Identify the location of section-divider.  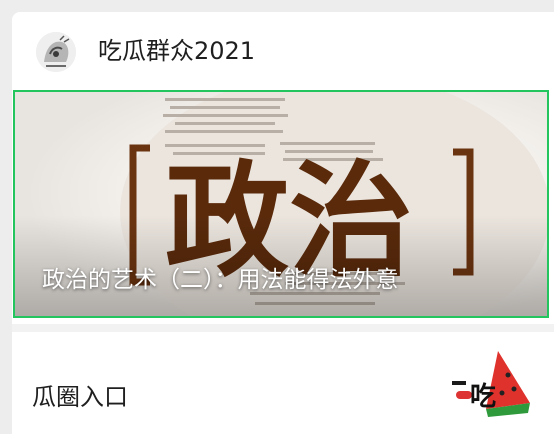
(283, 328).